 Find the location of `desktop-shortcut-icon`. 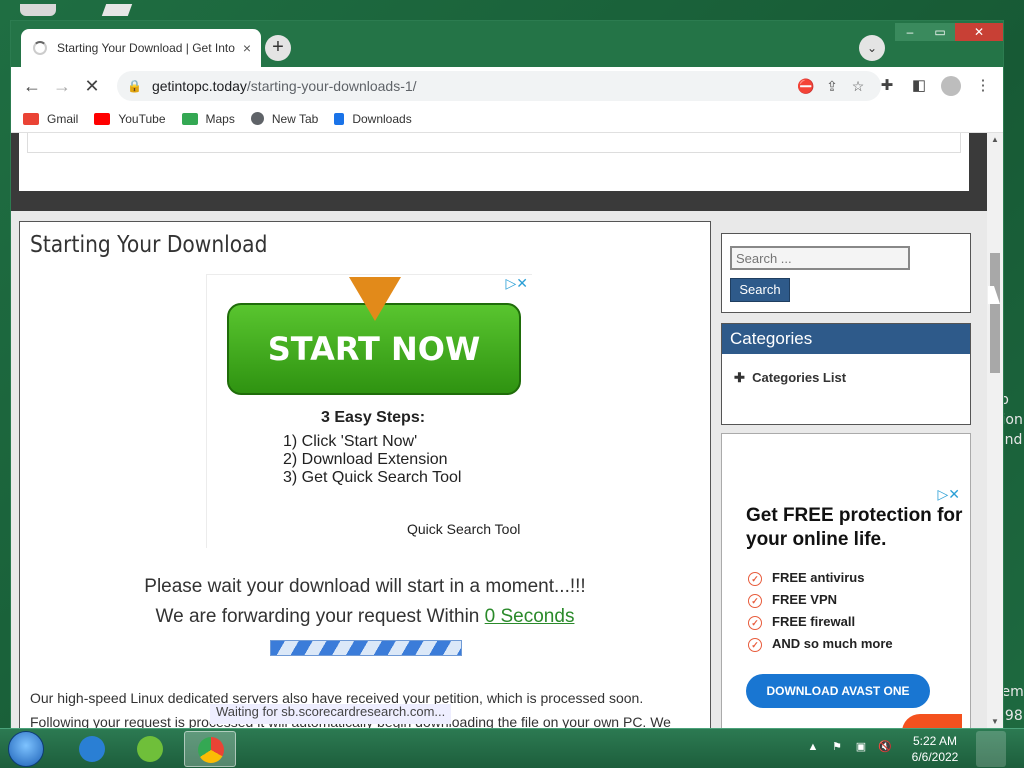

desktop-shortcut-icon is located at coordinates (117, 10).